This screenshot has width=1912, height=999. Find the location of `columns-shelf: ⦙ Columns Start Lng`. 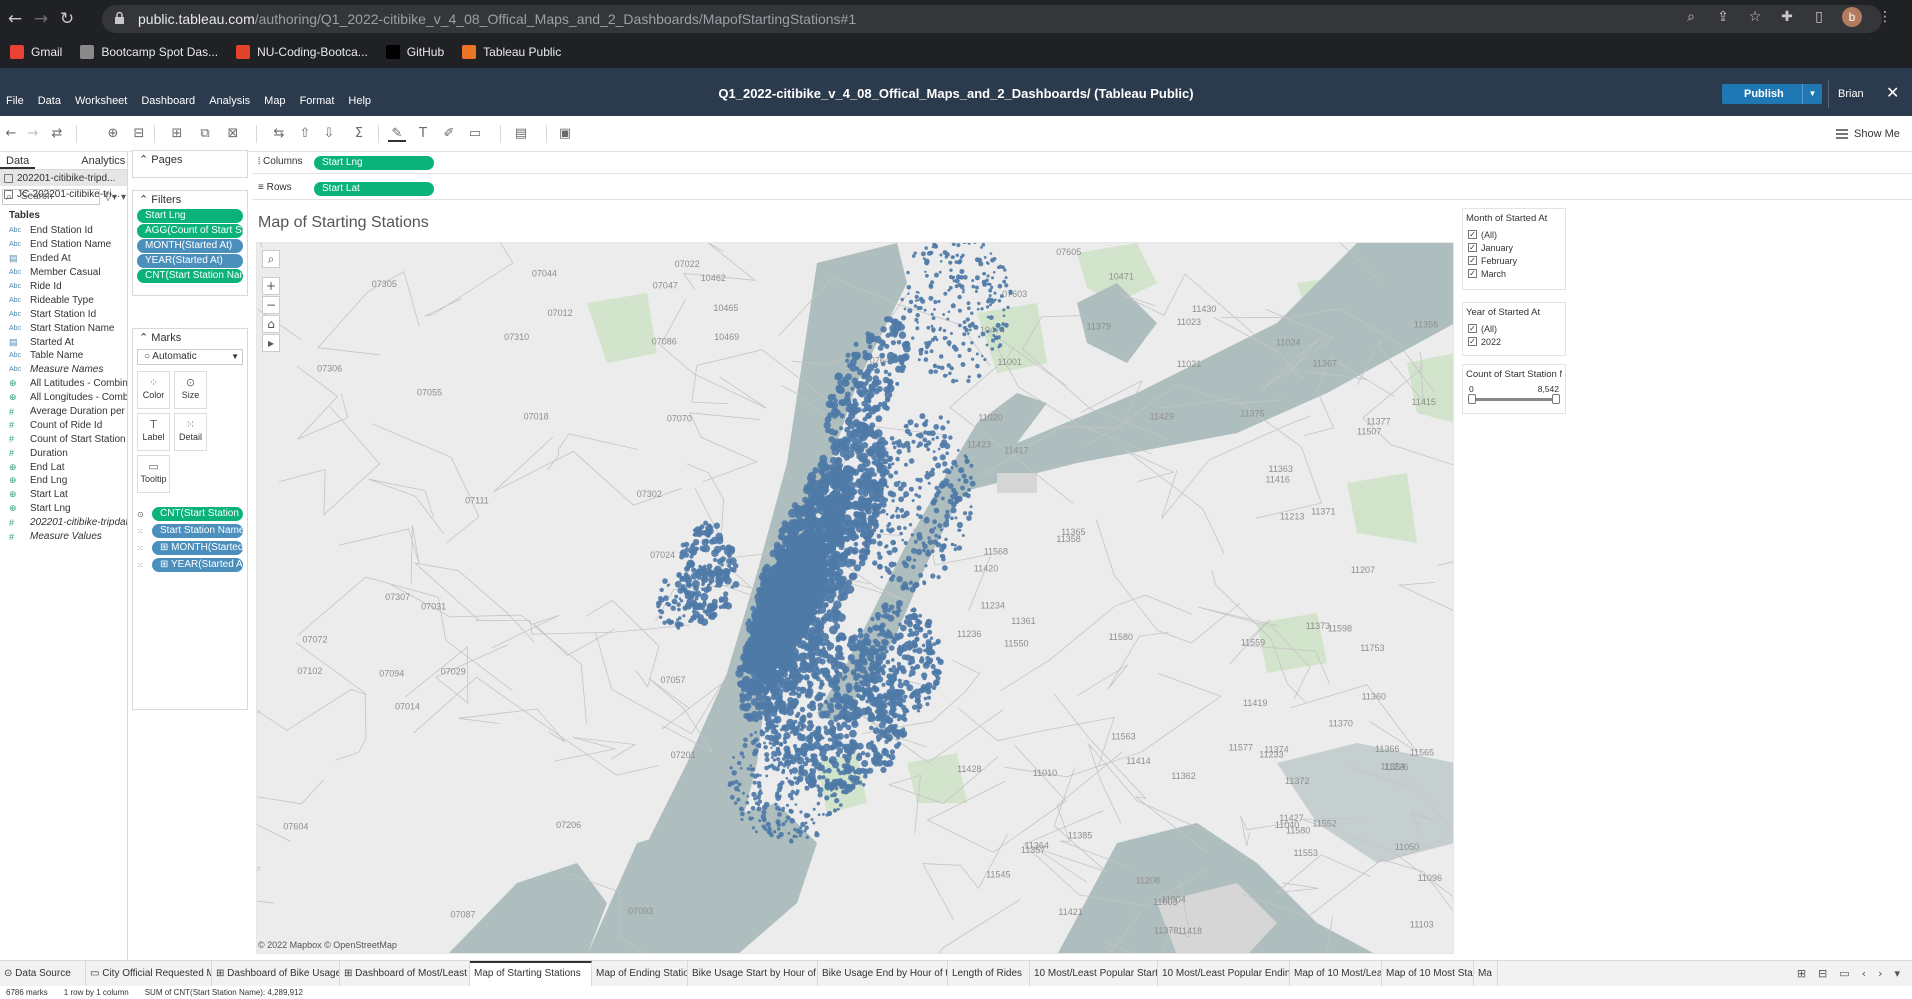

columns-shelf: ⦙ Columns Start Lng is located at coordinates (1082, 163).